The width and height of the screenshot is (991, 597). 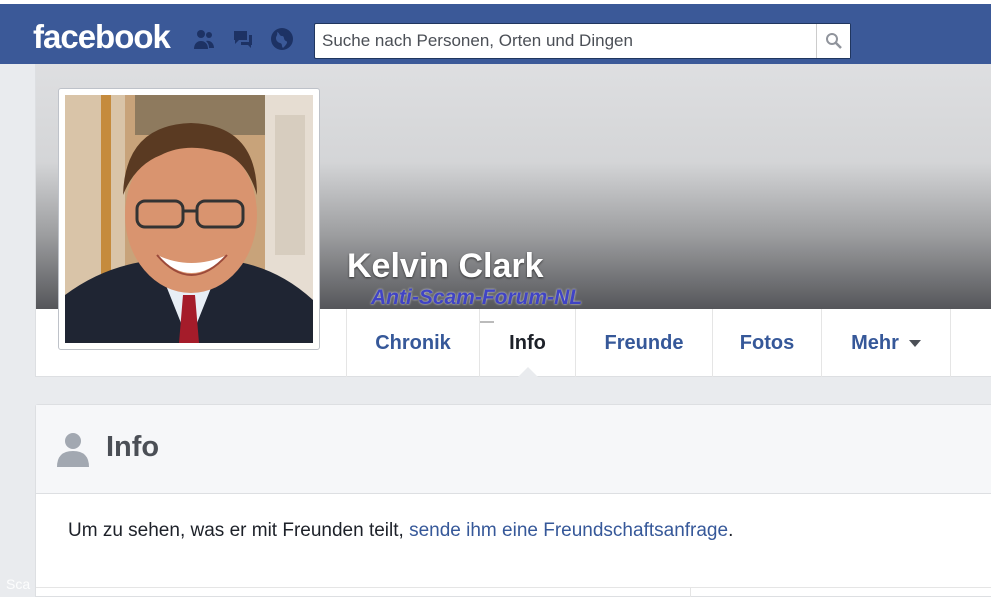 What do you see at coordinates (204, 39) in the screenshot?
I see `friend-requests-icon` at bounding box center [204, 39].